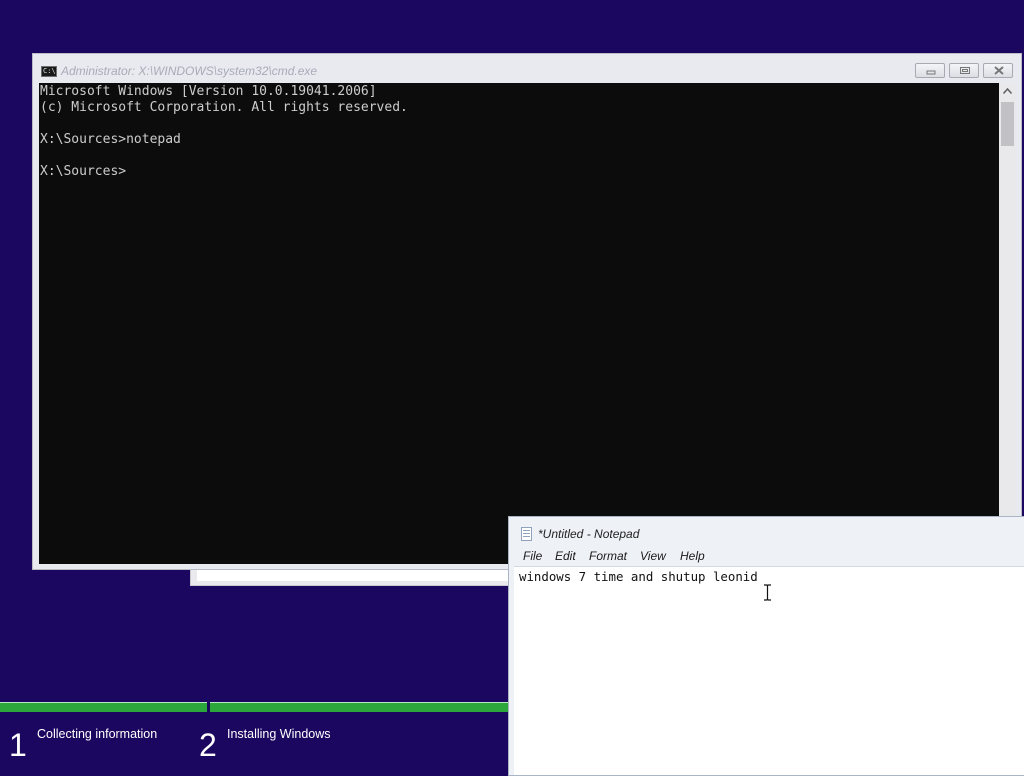 This screenshot has width=1024, height=776. Describe the element at coordinates (565, 556) in the screenshot. I see `menu-edit: Edit` at that location.